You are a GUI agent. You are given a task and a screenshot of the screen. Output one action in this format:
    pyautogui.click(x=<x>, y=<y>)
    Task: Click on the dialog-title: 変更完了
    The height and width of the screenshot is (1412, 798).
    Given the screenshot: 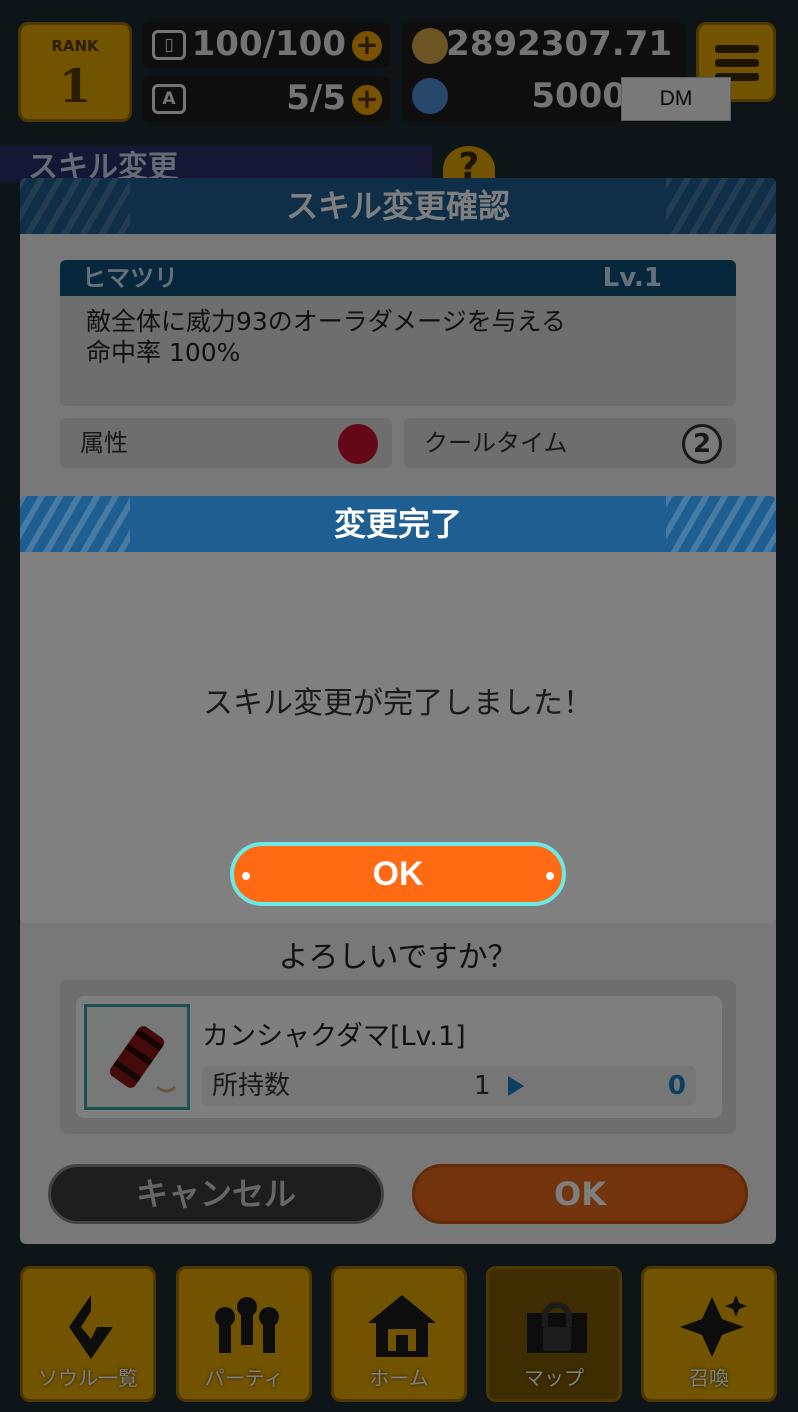 What is the action you would take?
    pyautogui.click(x=397, y=524)
    